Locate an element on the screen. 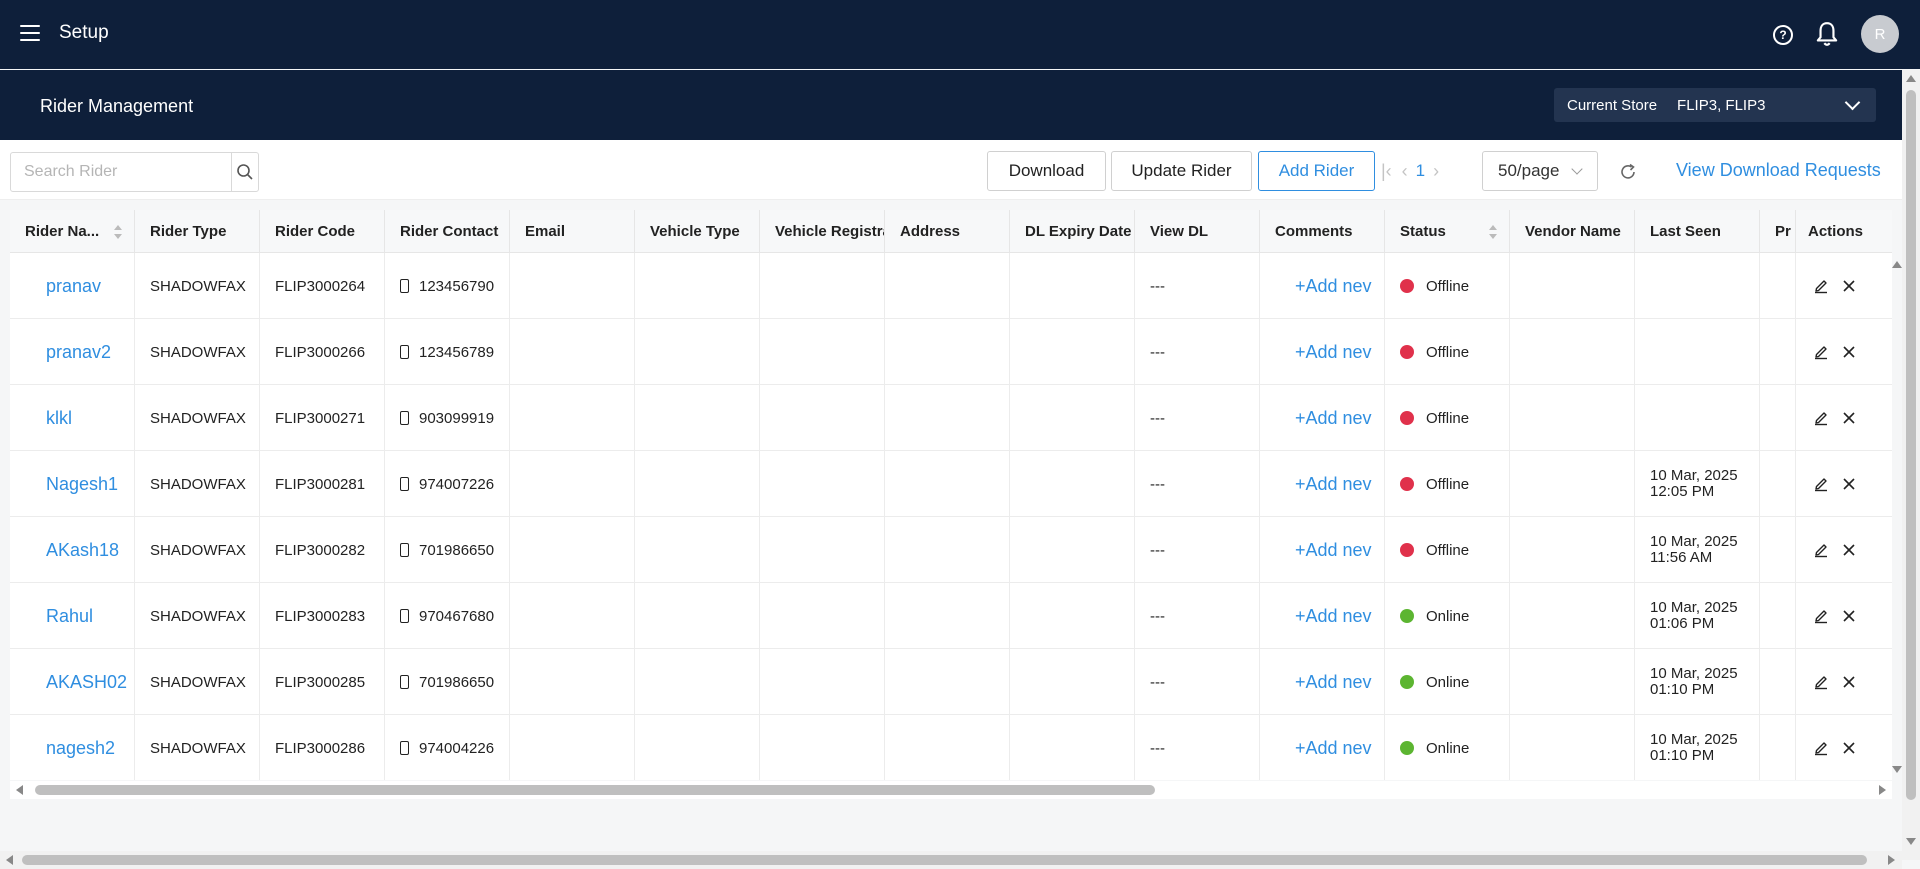  status-badge: Online is located at coordinates (1448, 682).